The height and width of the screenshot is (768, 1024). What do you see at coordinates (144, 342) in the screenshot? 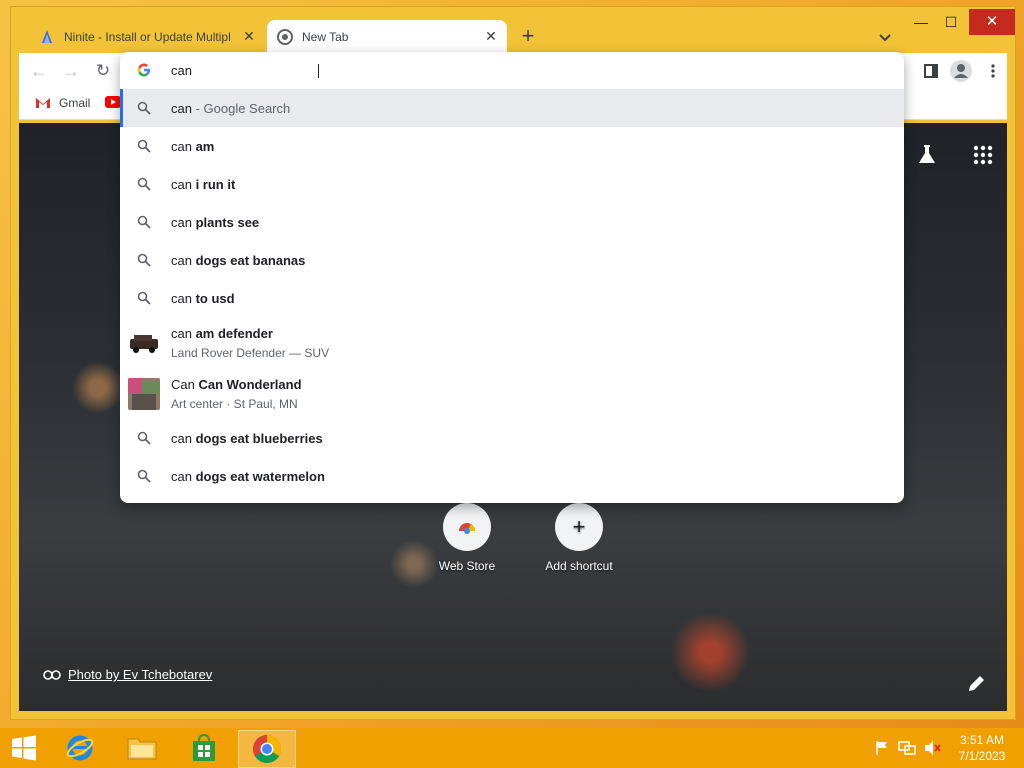
I see `suv-thumbnail-icon` at bounding box center [144, 342].